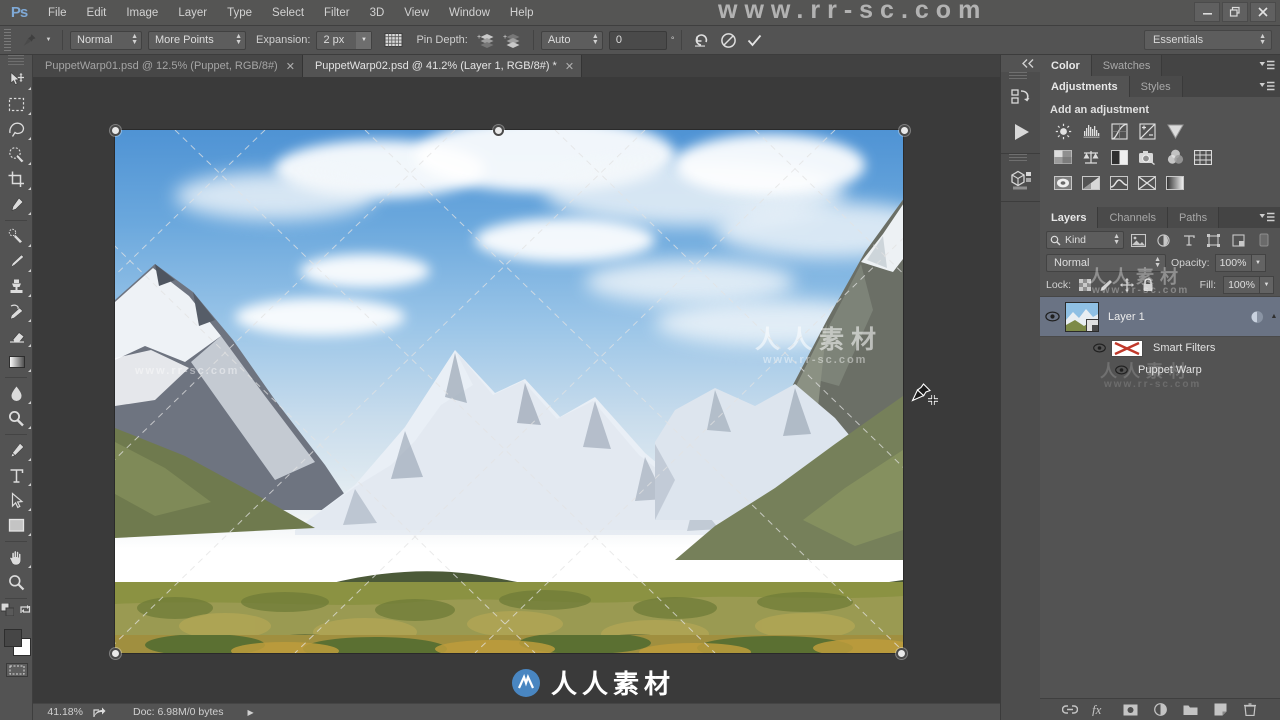  Describe the element at coordinates (142, 13) in the screenshot. I see `menu-image: Image` at that location.